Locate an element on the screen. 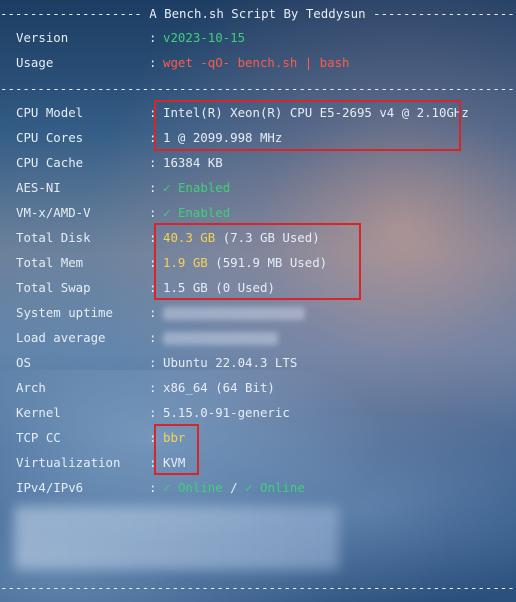 The width and height of the screenshot is (516, 602). total-disk-label: Total Disk is located at coordinates (53, 237).